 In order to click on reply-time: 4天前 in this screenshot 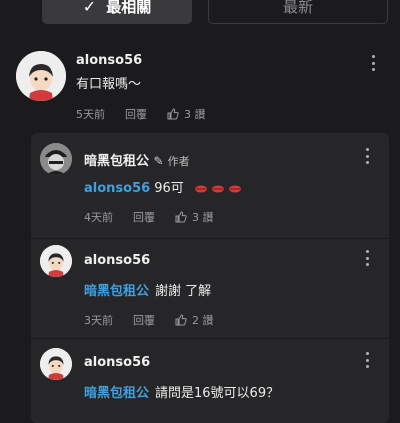, I will do `click(98, 217)`.